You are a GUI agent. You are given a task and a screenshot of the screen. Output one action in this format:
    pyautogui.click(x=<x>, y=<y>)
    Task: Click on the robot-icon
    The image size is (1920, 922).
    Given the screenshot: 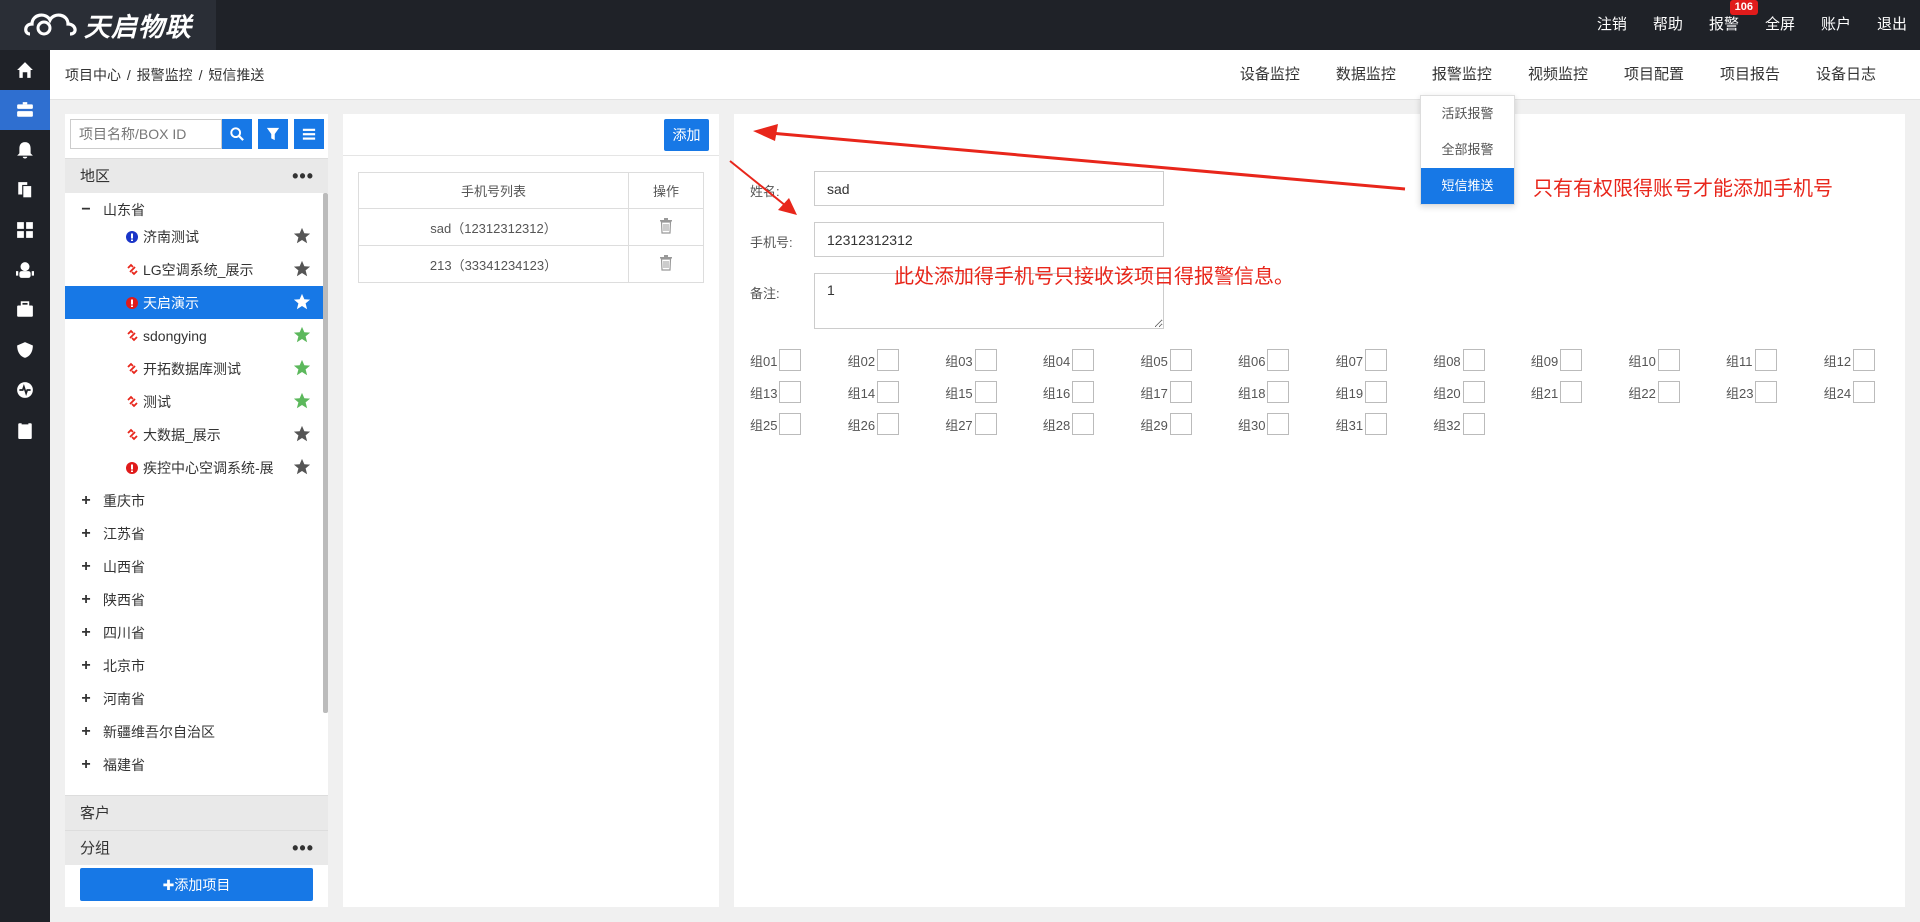 What is the action you would take?
    pyautogui.click(x=25, y=270)
    